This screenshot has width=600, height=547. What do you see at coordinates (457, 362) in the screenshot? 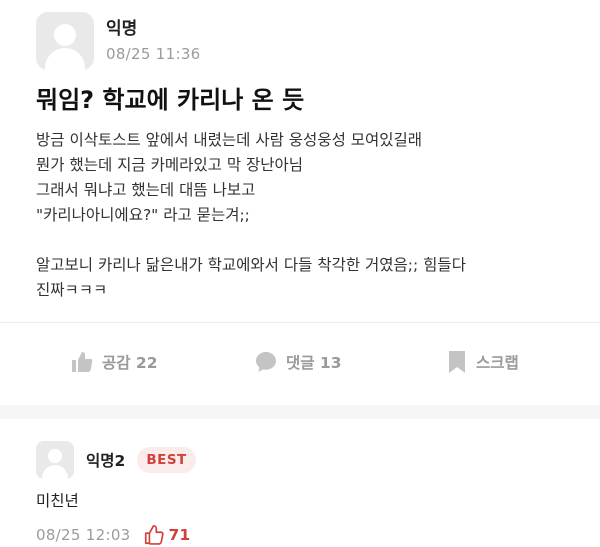
I see `bookmark-icon` at bounding box center [457, 362].